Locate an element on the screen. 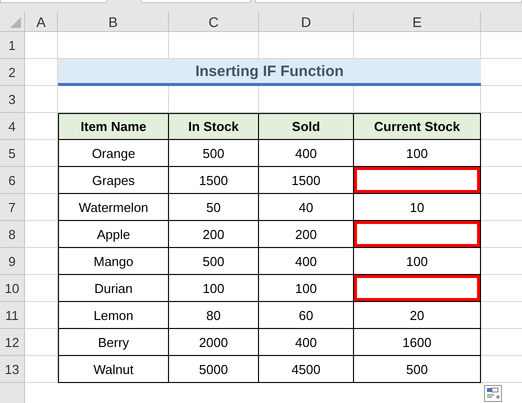  row-header-strip is located at coordinates (12, 393).